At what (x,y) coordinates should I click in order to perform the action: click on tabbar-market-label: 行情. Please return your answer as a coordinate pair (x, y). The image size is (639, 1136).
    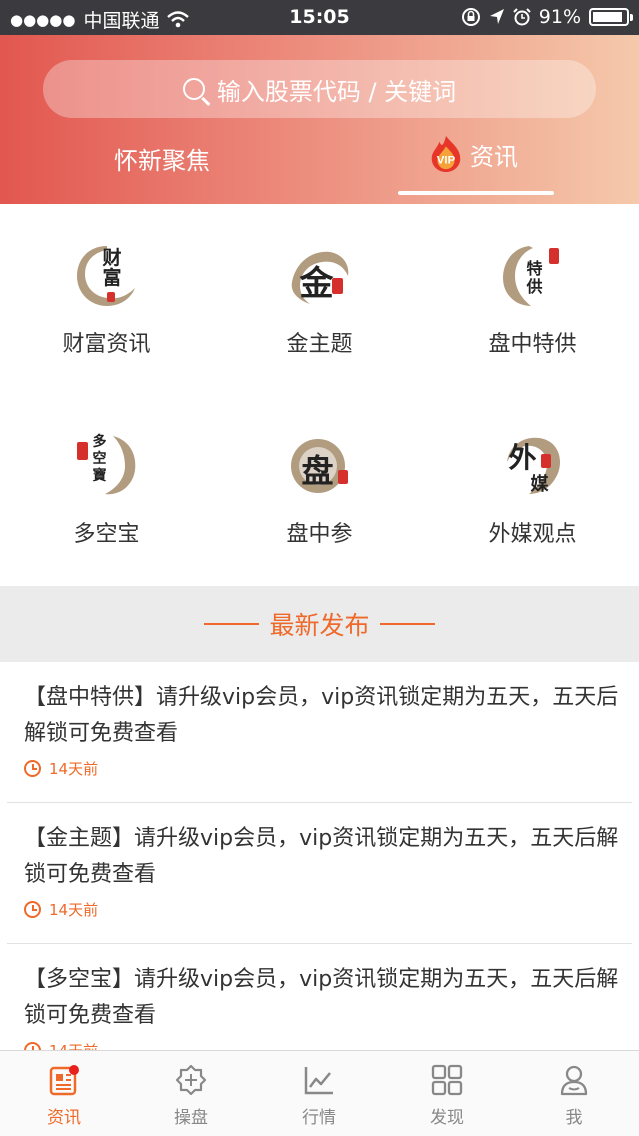
    Looking at the image, I should click on (319, 1118).